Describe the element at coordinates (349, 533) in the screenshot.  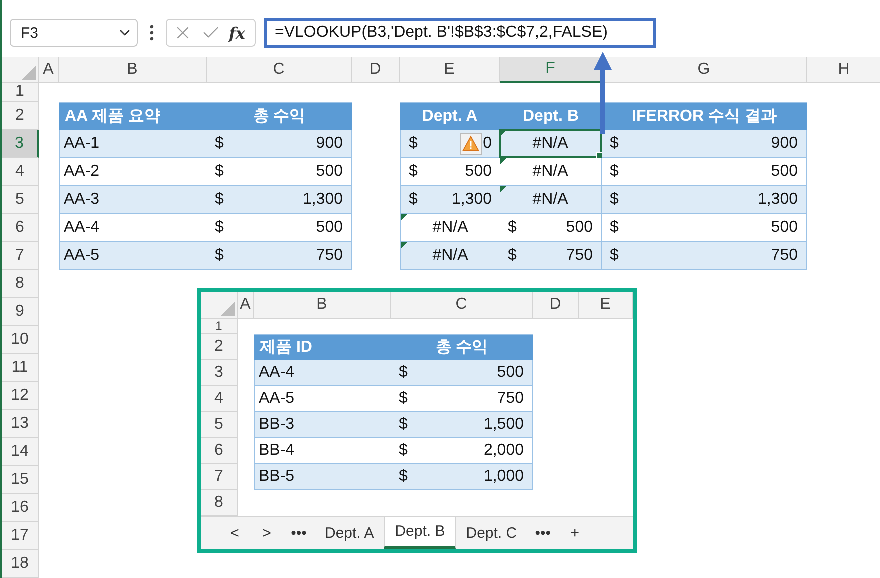
I see `sheet-tab: Dept. A` at that location.